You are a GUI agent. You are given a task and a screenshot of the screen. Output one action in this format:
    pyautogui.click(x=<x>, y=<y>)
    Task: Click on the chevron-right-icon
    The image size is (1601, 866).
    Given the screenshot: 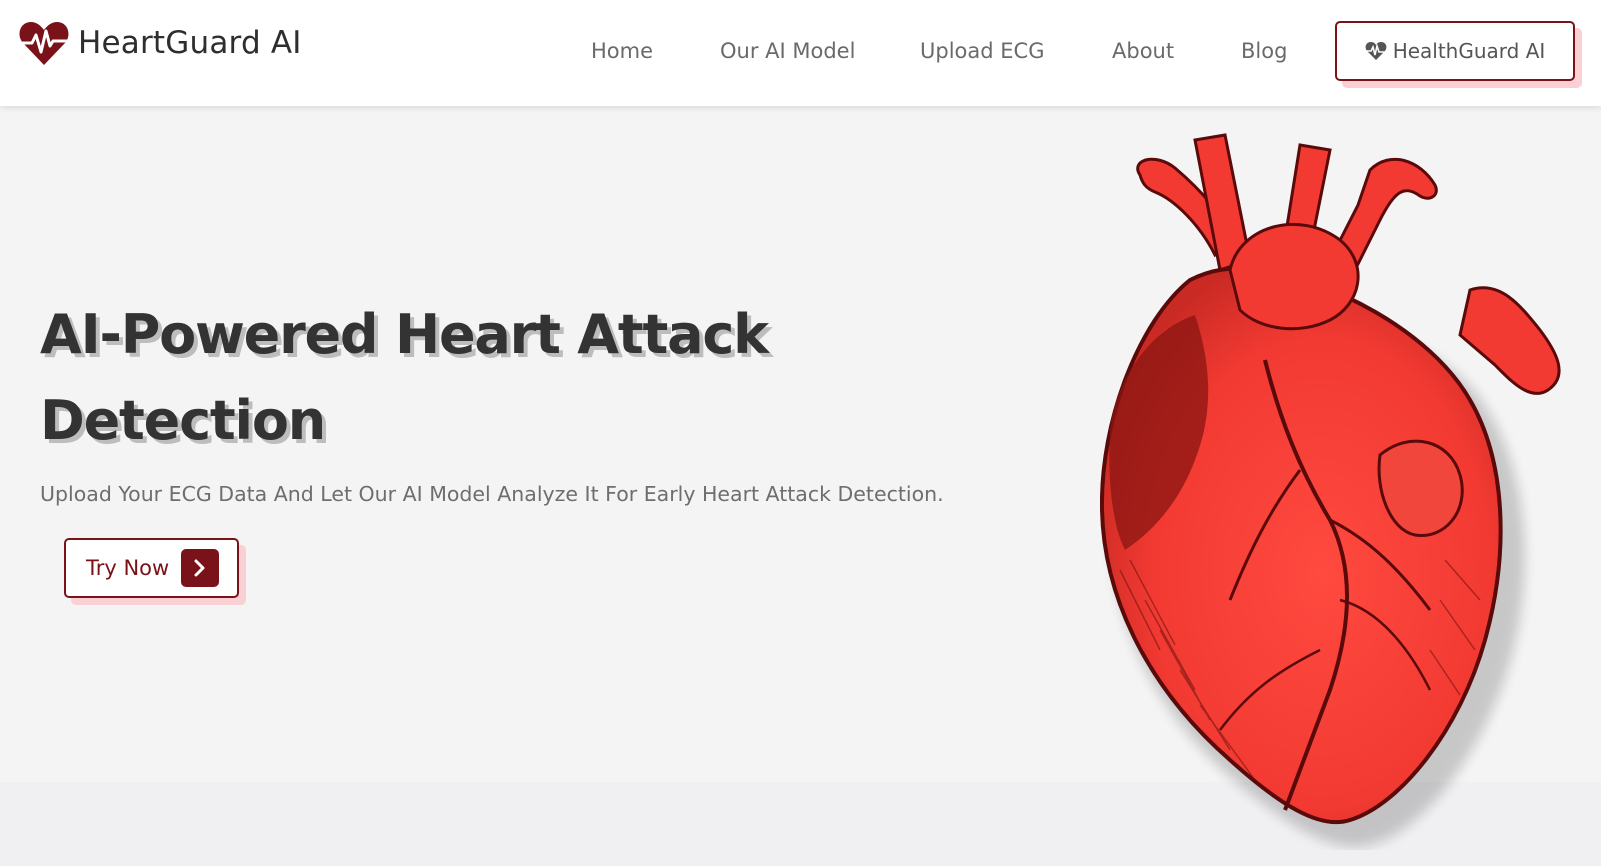 What is the action you would take?
    pyautogui.click(x=200, y=568)
    